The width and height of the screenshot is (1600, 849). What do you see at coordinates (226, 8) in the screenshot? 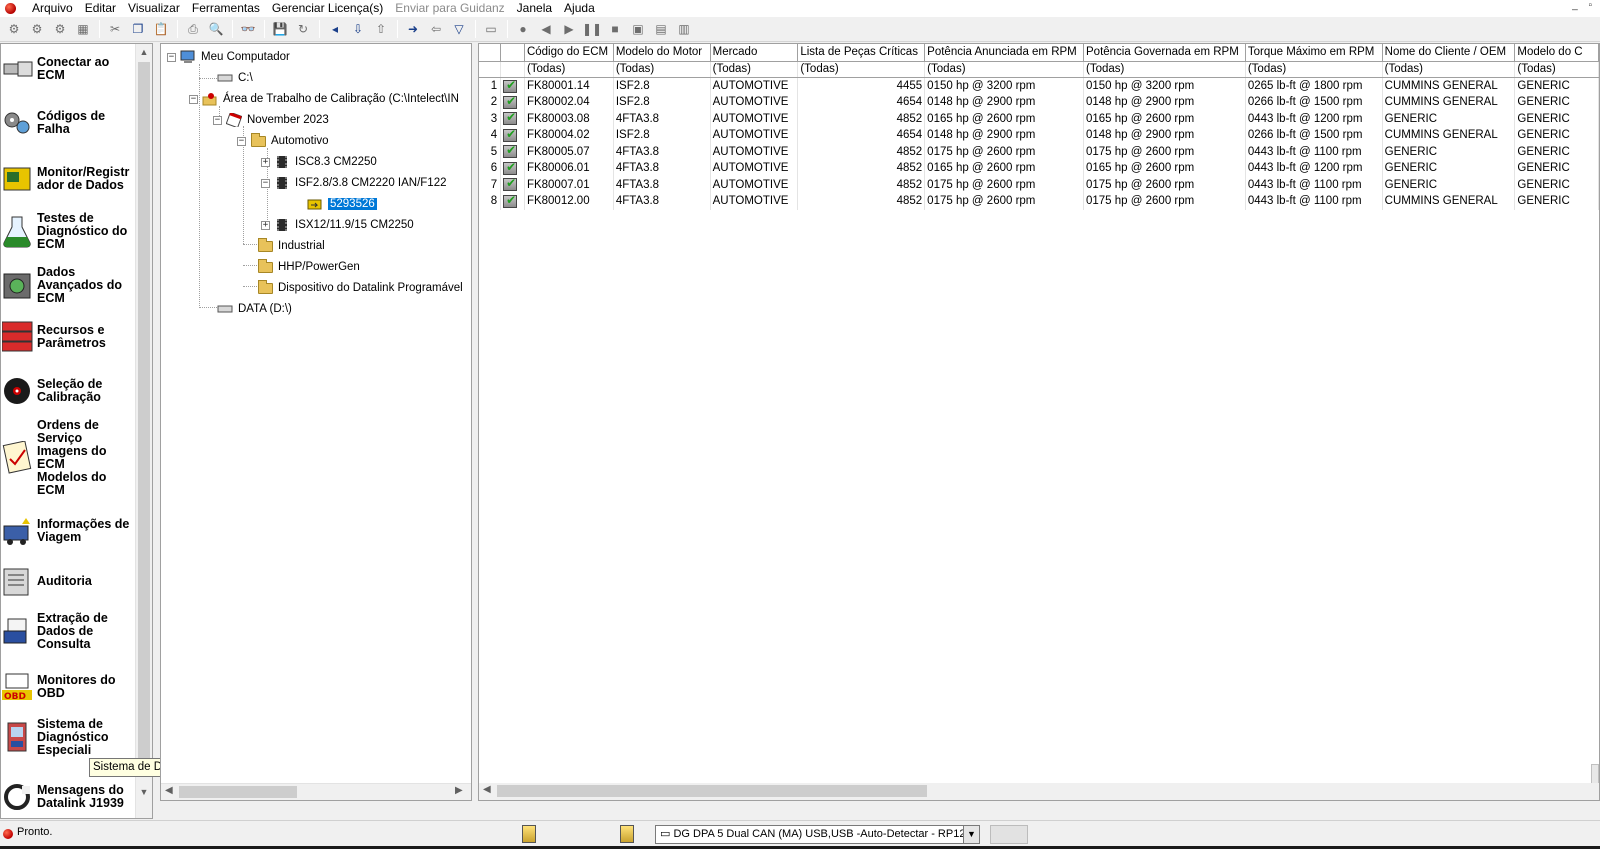
I see `menu-ferramentas: Ferramentas` at bounding box center [226, 8].